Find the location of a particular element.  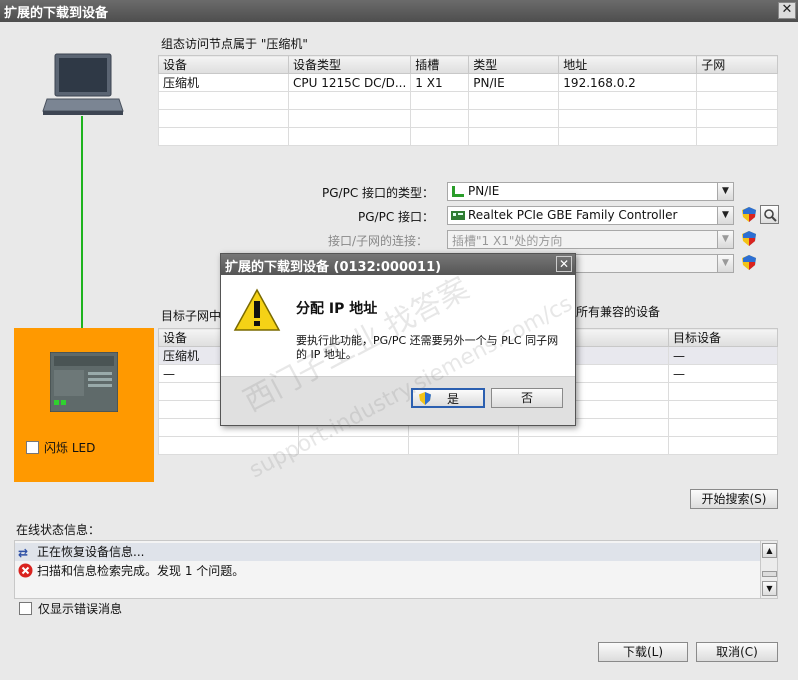

error-icon is located at coordinates (25, 573).